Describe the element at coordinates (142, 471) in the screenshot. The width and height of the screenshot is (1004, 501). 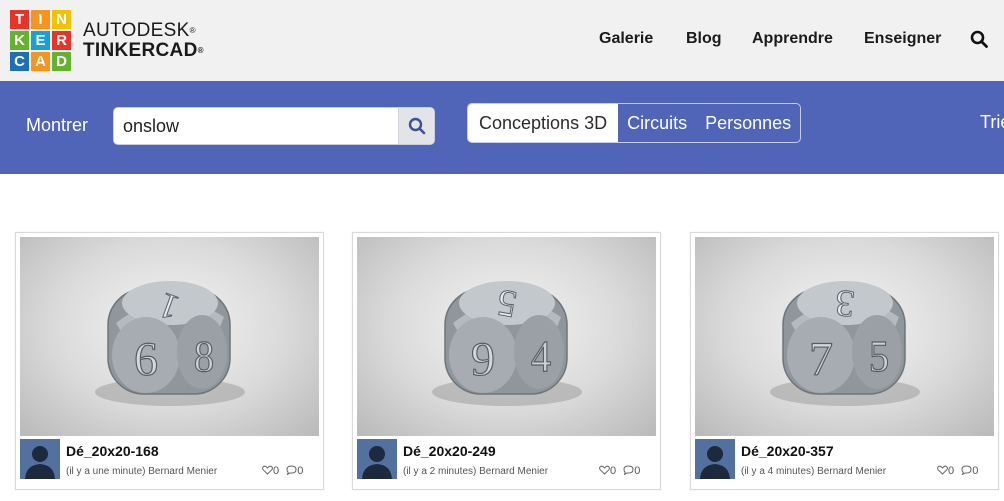
I see `card-meta: (il y a une minute) Bernard Menier` at that location.